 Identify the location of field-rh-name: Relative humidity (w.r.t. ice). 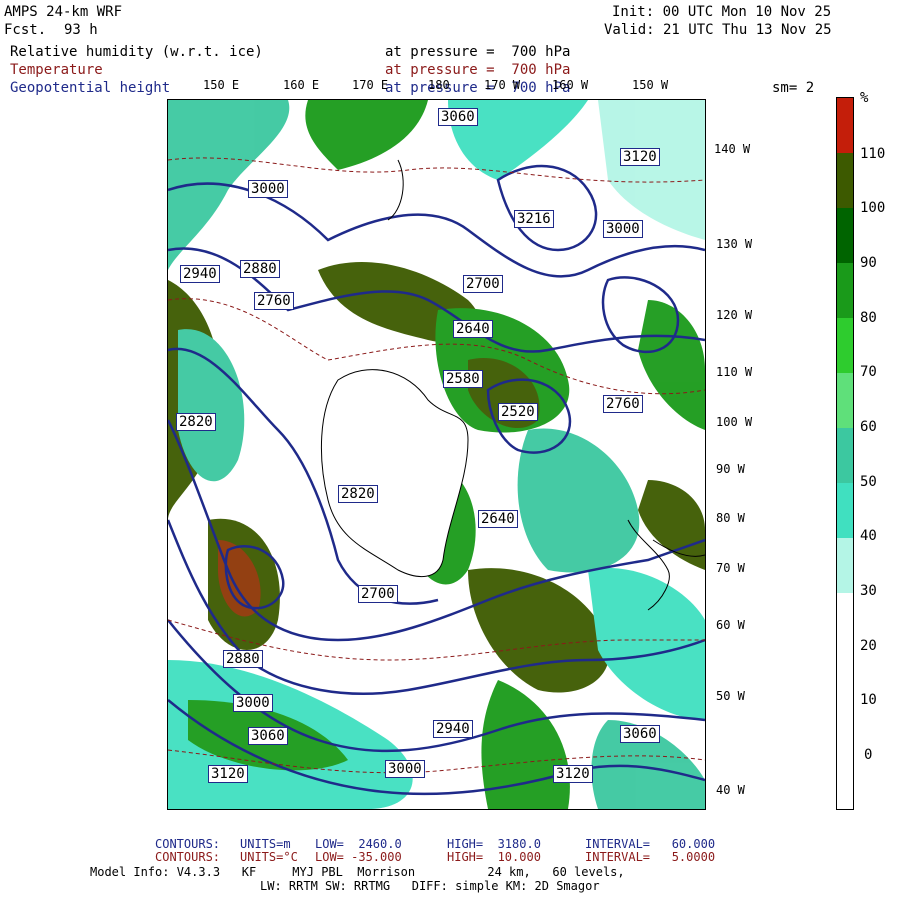
(136, 52).